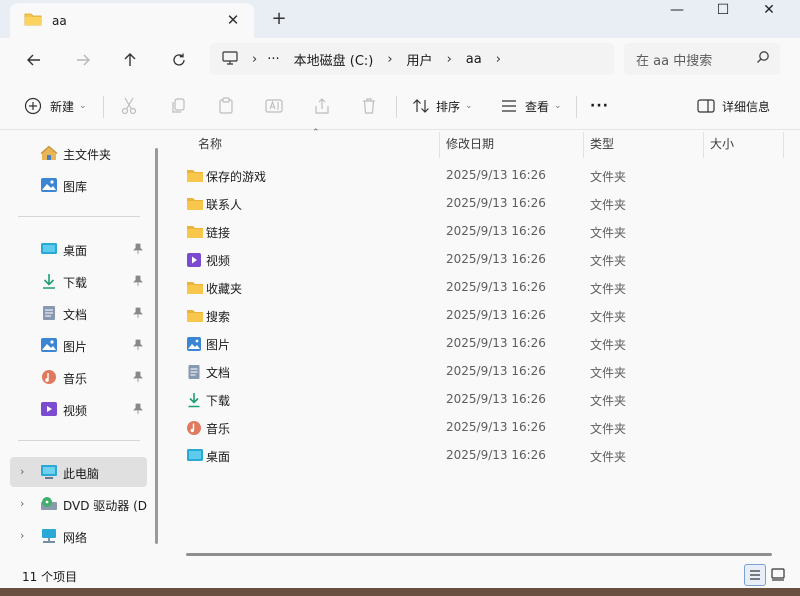  Describe the element at coordinates (702, 59) in the screenshot. I see `search-input: 在 aa 中搜索` at that location.